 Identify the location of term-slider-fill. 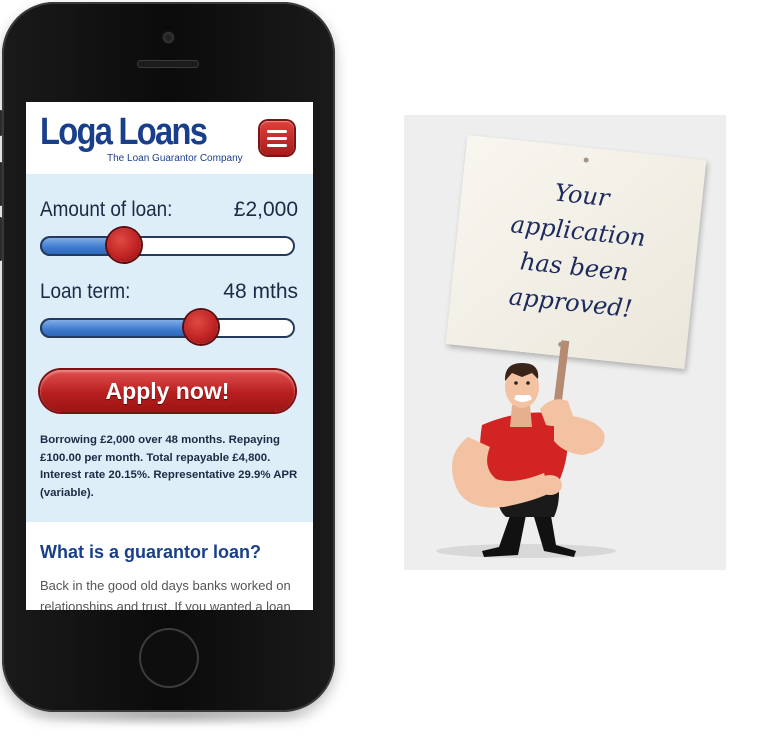
(120, 328).